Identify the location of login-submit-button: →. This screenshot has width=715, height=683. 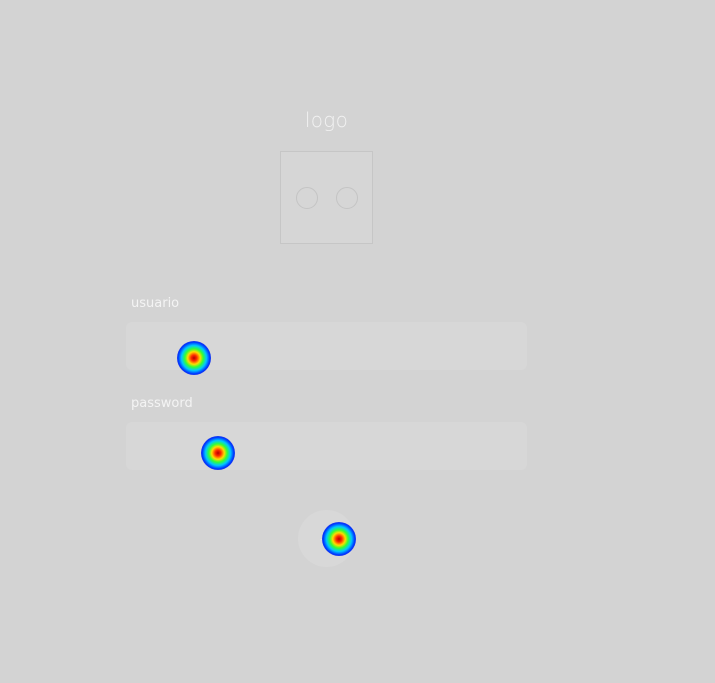
(326, 538).